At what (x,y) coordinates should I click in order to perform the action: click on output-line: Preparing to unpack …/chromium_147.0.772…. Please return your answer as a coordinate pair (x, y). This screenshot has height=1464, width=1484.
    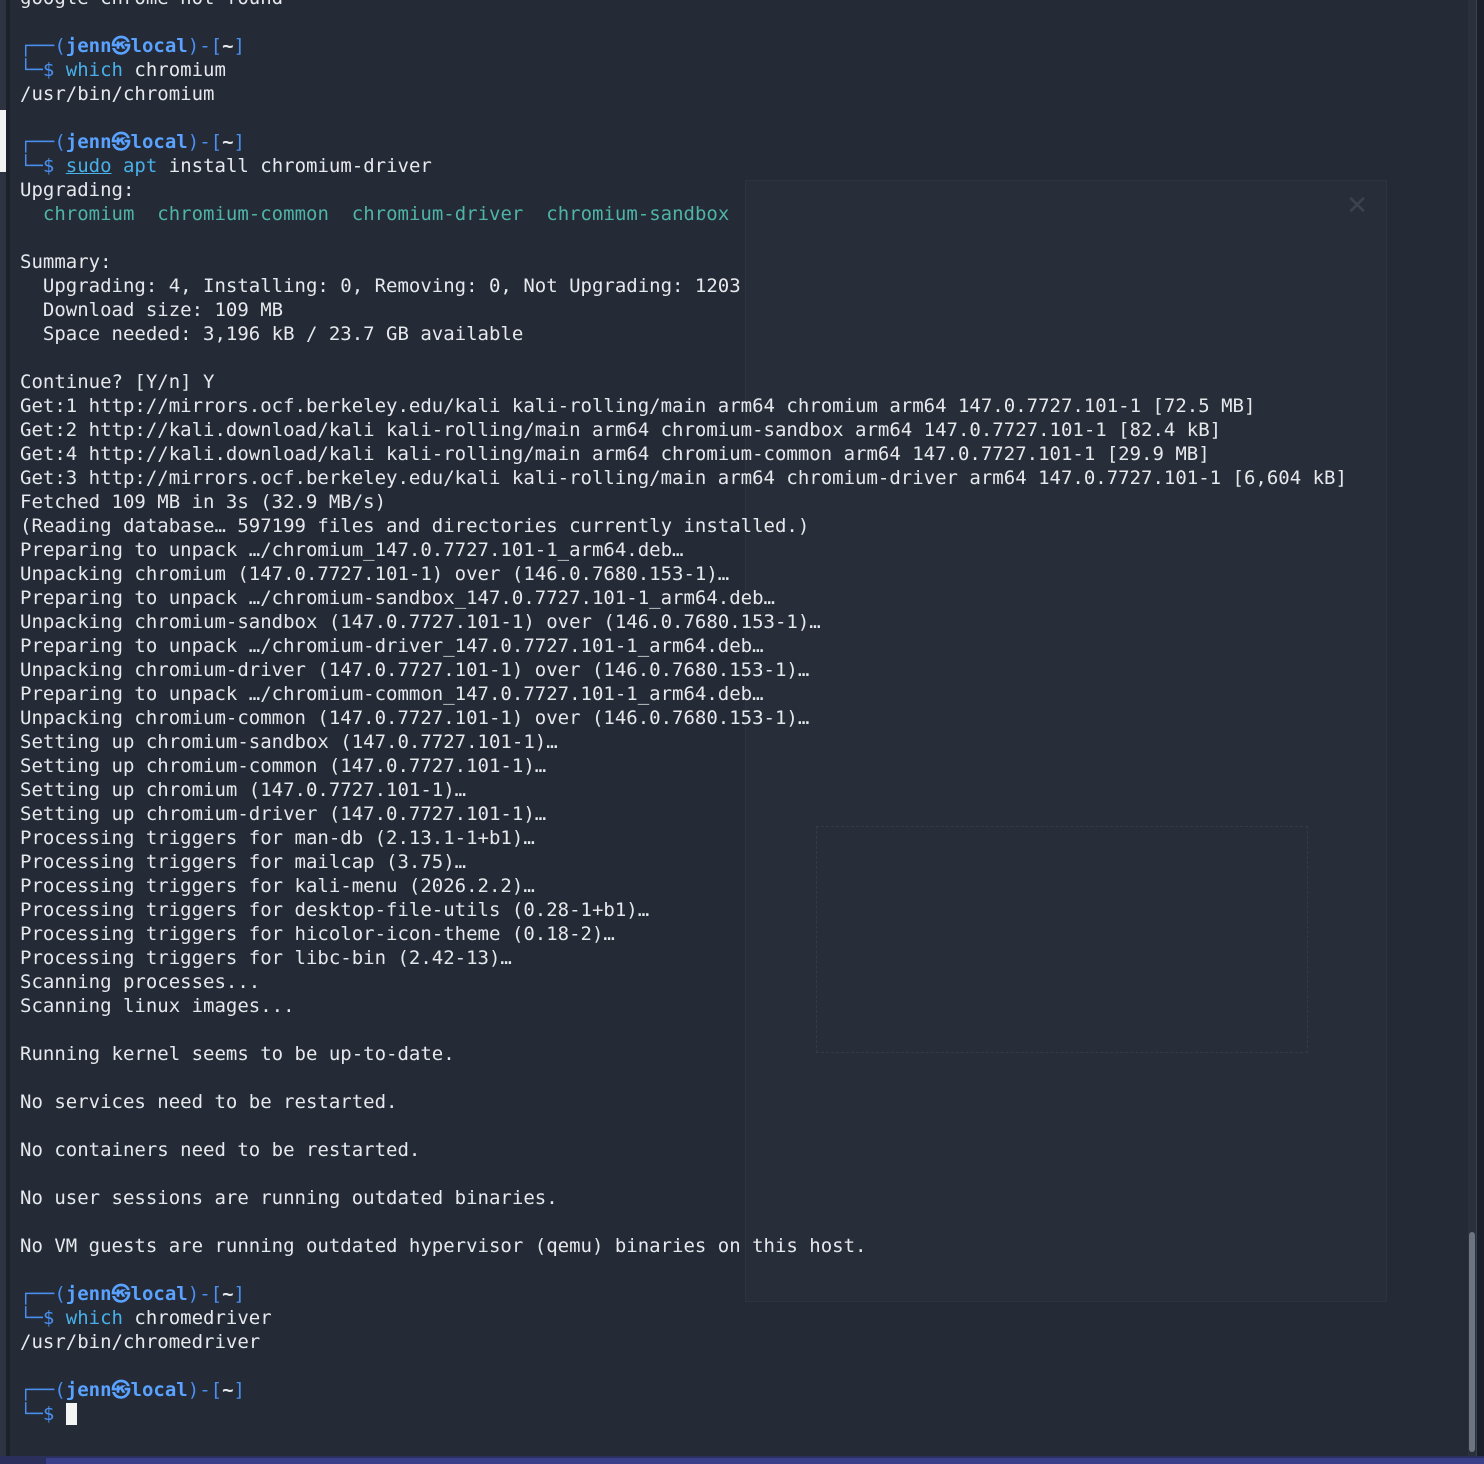
    Looking at the image, I should click on (745, 550).